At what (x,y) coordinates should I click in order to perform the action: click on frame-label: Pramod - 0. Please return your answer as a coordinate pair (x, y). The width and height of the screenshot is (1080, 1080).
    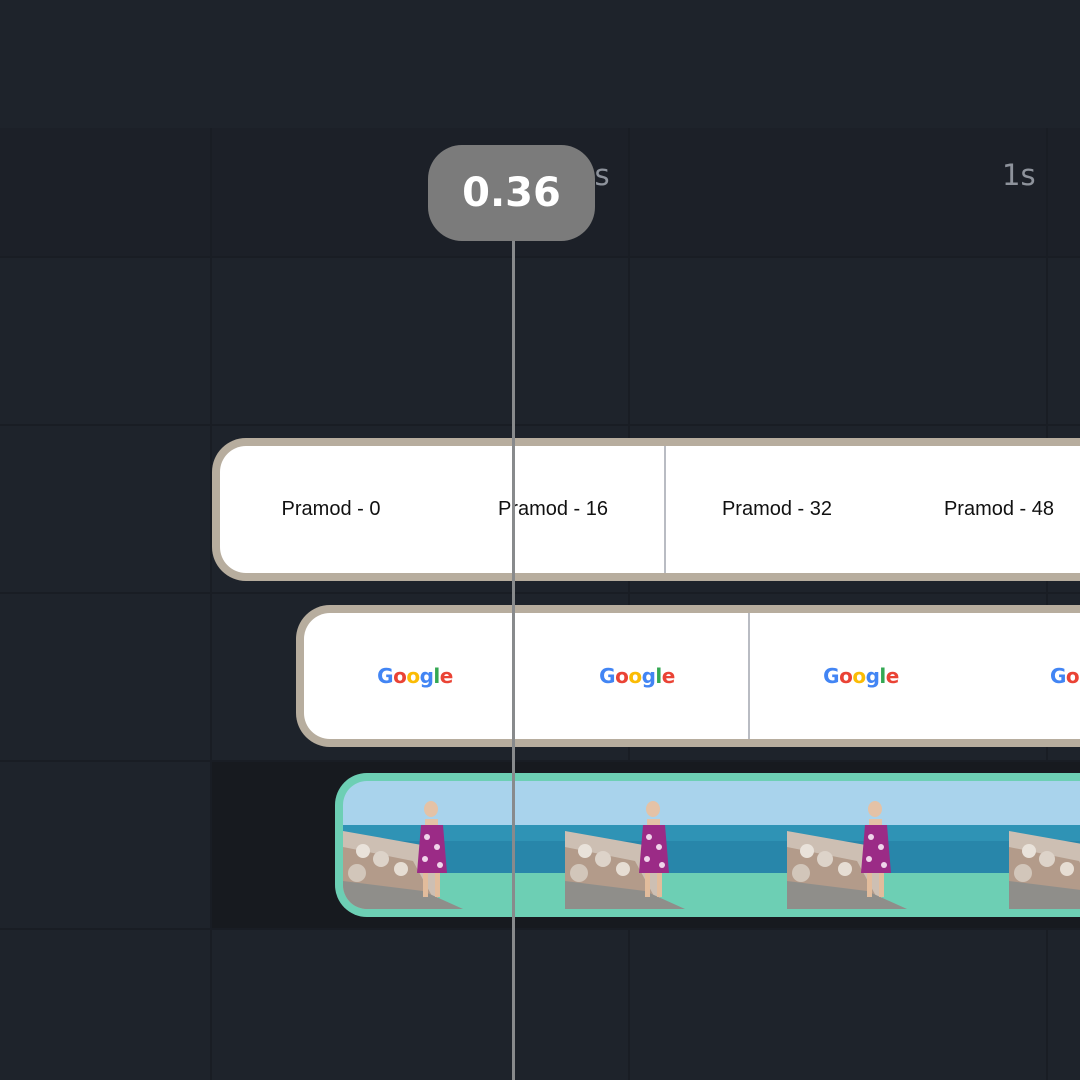
    Looking at the image, I should click on (331, 509).